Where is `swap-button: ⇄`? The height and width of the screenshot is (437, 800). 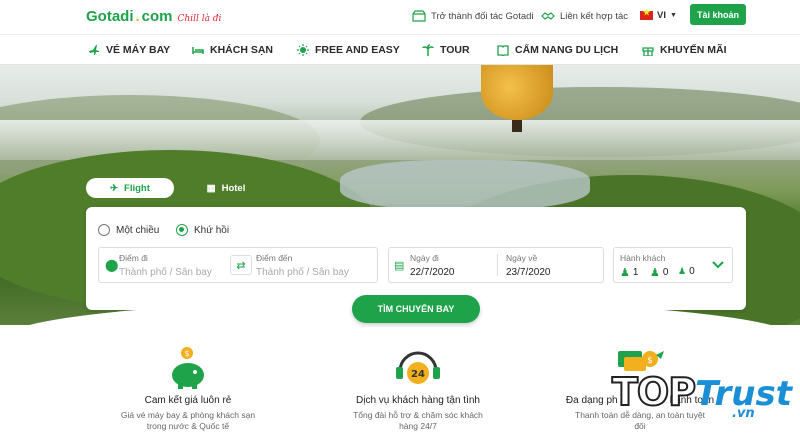 swap-button: ⇄ is located at coordinates (241, 265).